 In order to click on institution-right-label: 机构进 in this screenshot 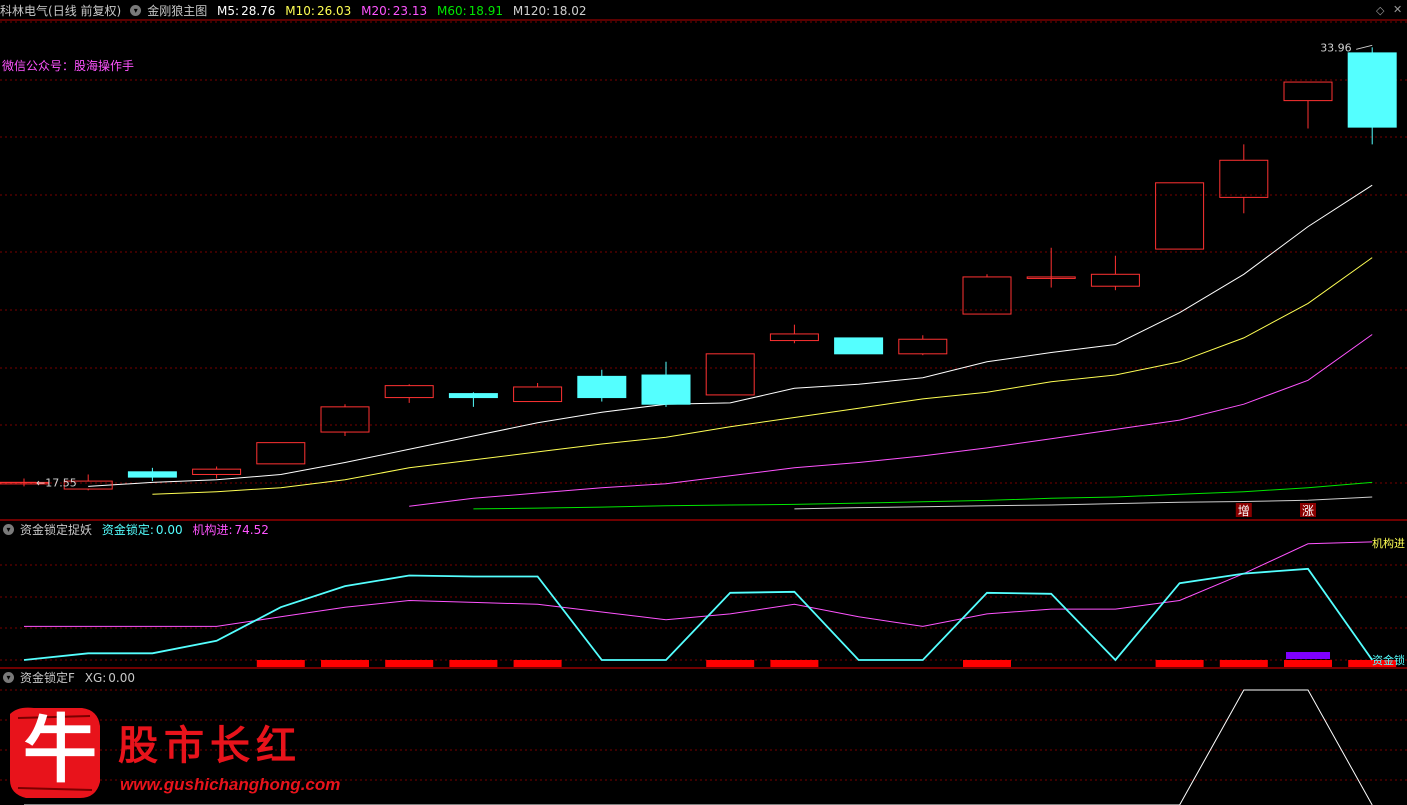, I will do `click(1388, 543)`.